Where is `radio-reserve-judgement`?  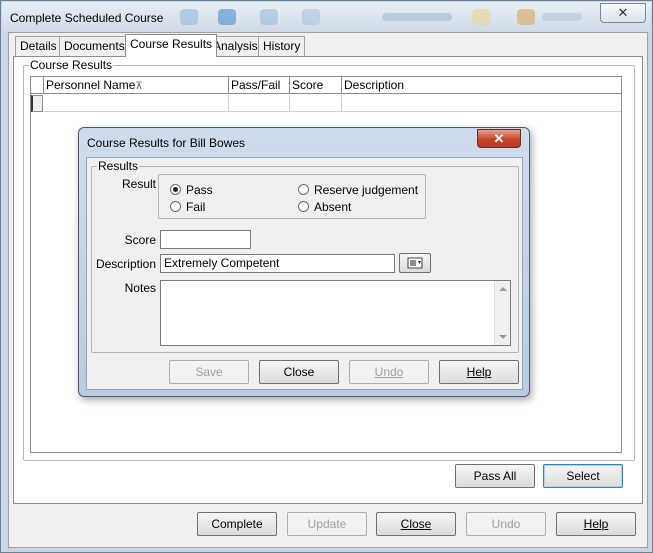 radio-reserve-judgement is located at coordinates (303, 189).